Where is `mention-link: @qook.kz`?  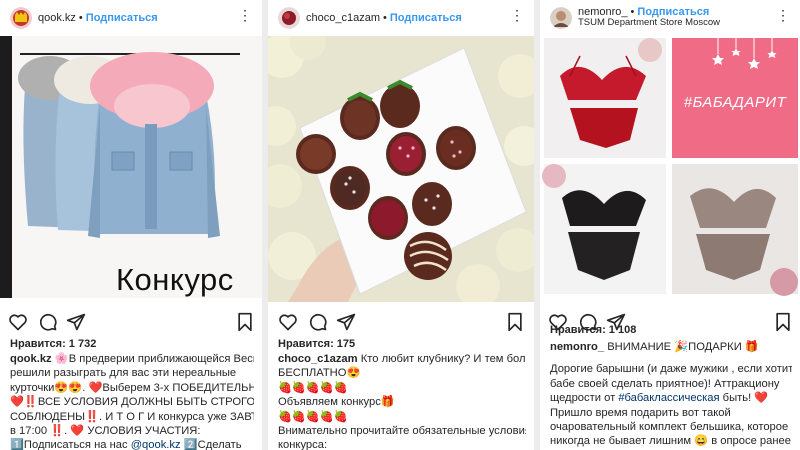
mention-link: @qook.kz is located at coordinates (156, 444).